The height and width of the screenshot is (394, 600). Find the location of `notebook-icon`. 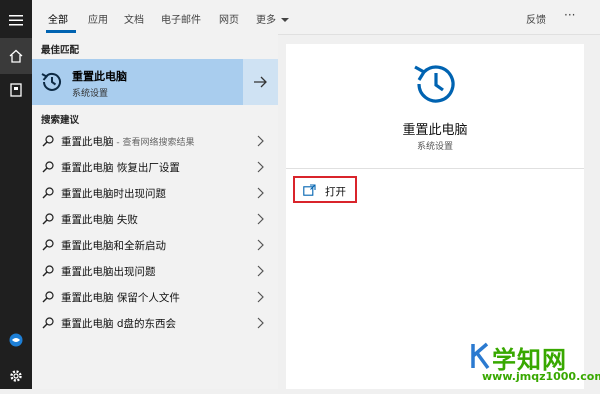

notebook-icon is located at coordinates (16, 90).